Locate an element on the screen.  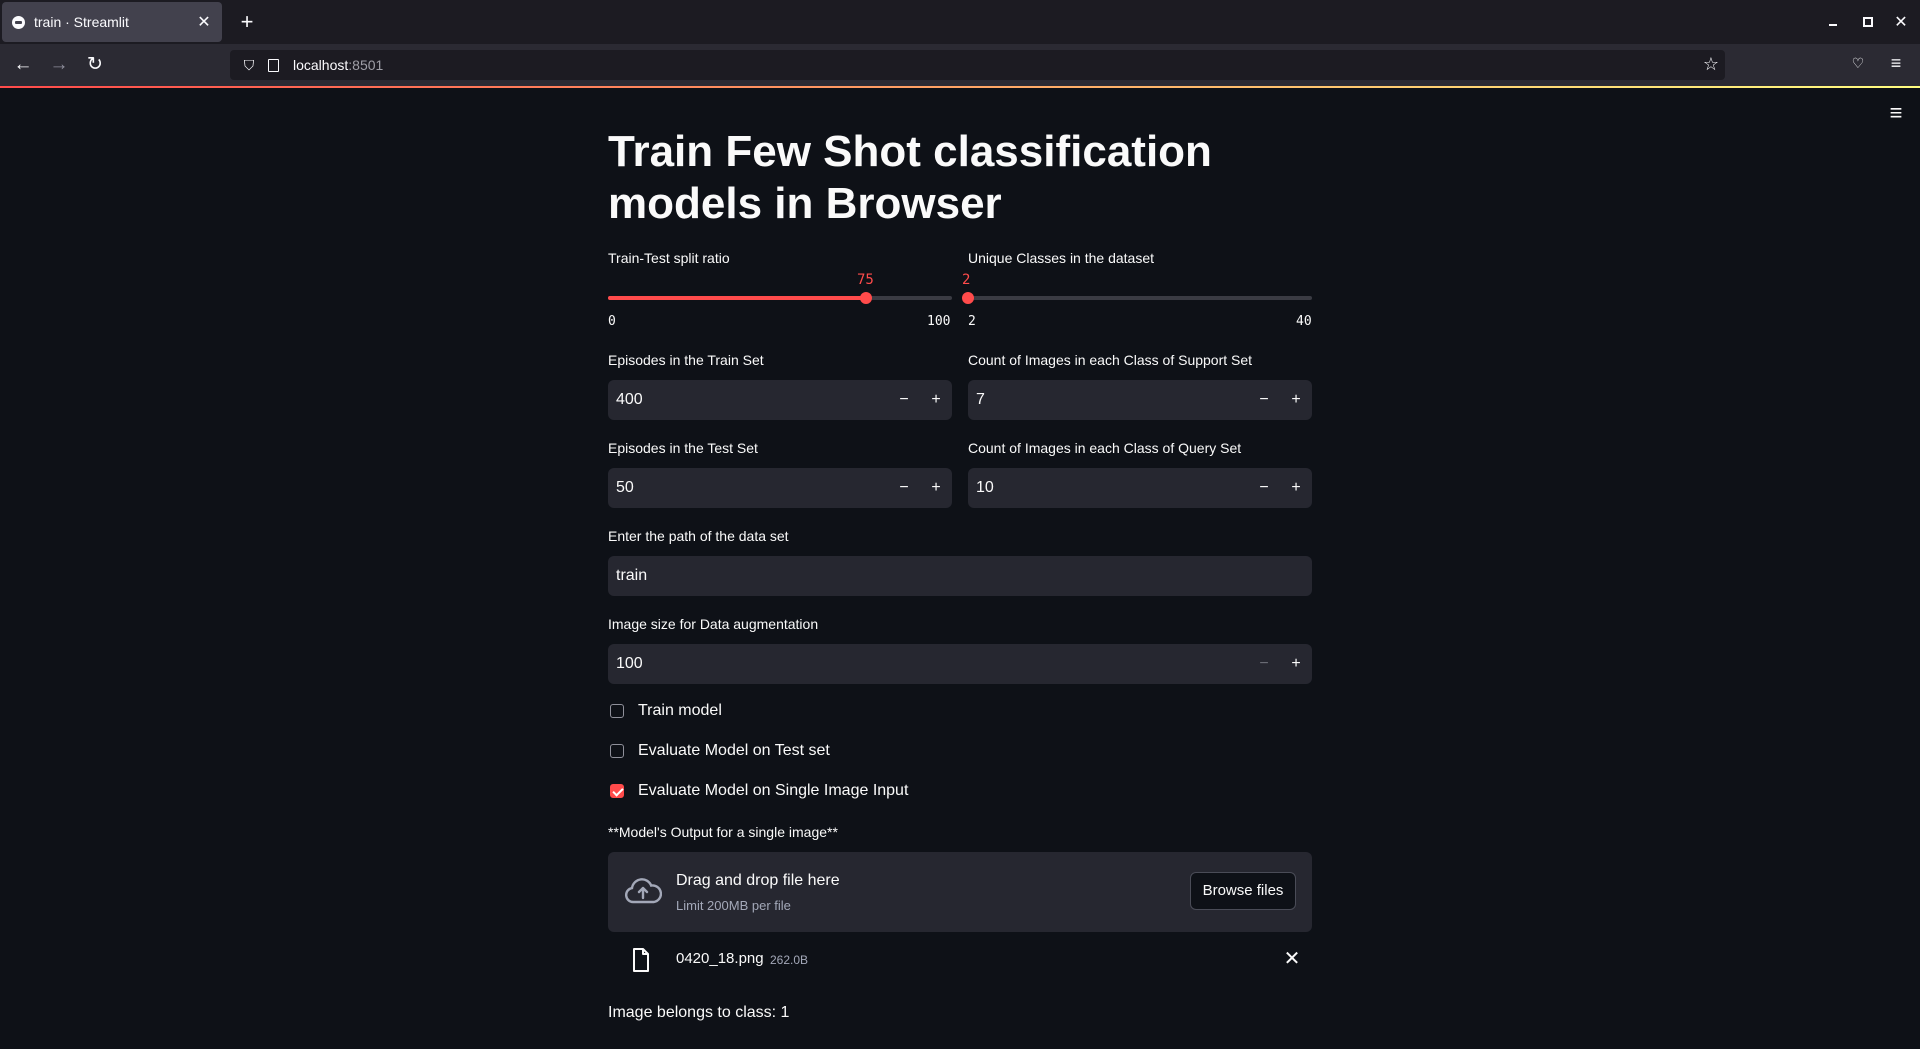
slider-split-fill is located at coordinates (737, 298).